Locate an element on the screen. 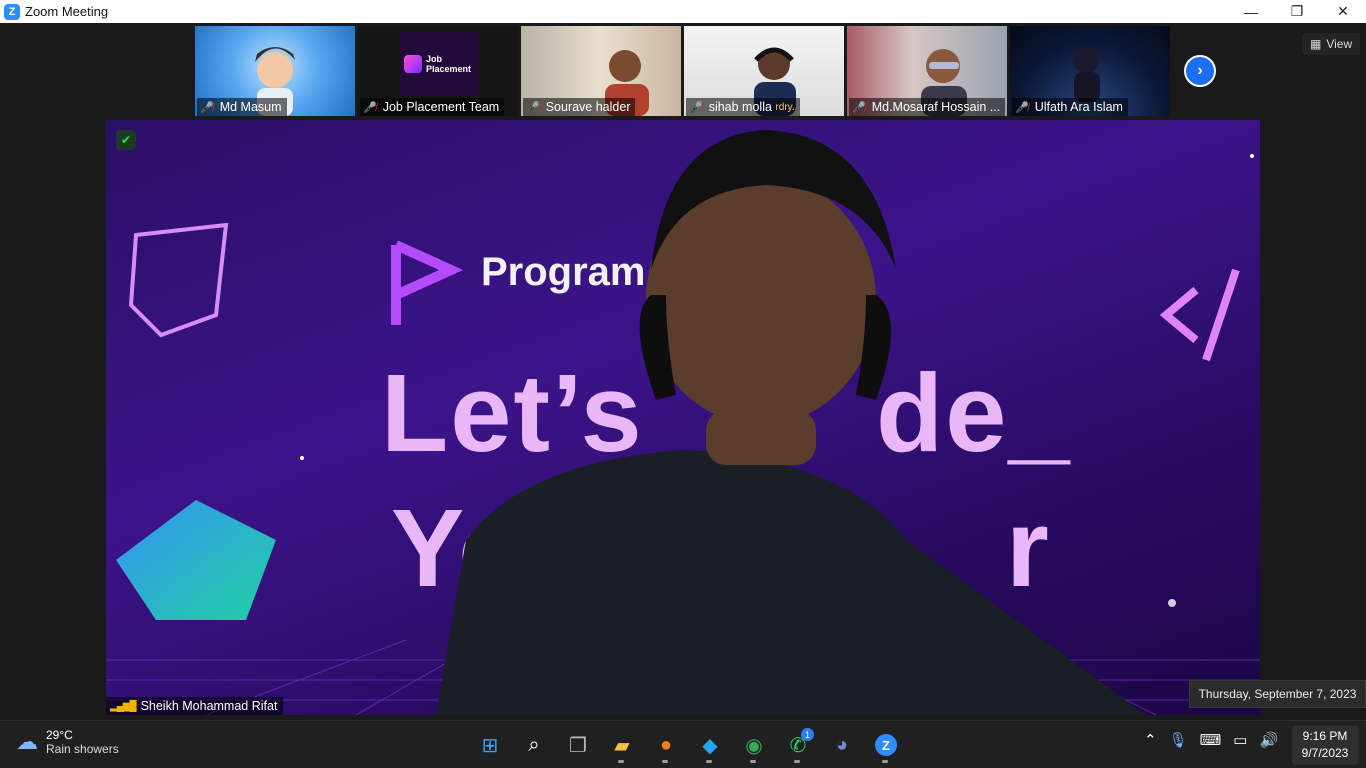  whatsapp-button: ✆ 1 is located at coordinates (798, 745).